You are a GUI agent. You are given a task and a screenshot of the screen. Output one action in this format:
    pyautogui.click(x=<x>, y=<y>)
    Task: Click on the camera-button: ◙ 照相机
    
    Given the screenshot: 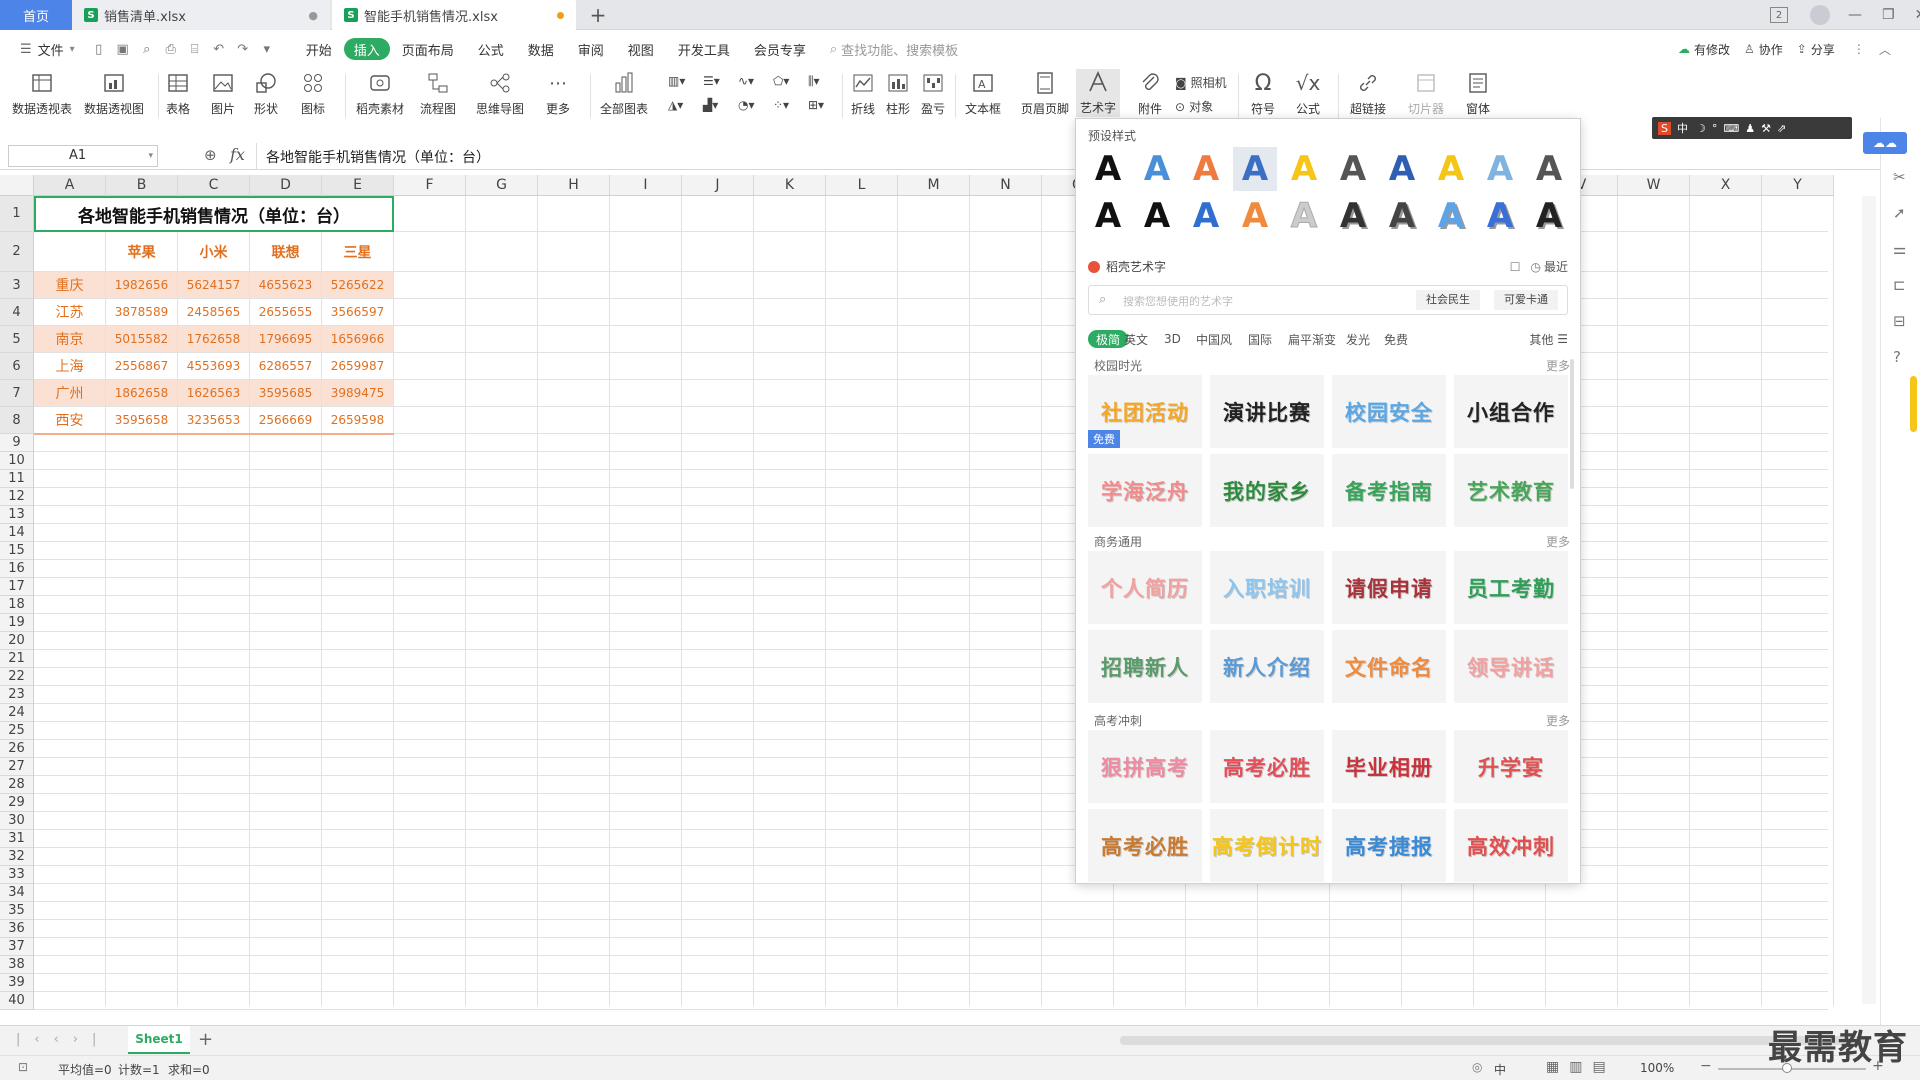 What is the action you would take?
    pyautogui.click(x=1201, y=82)
    